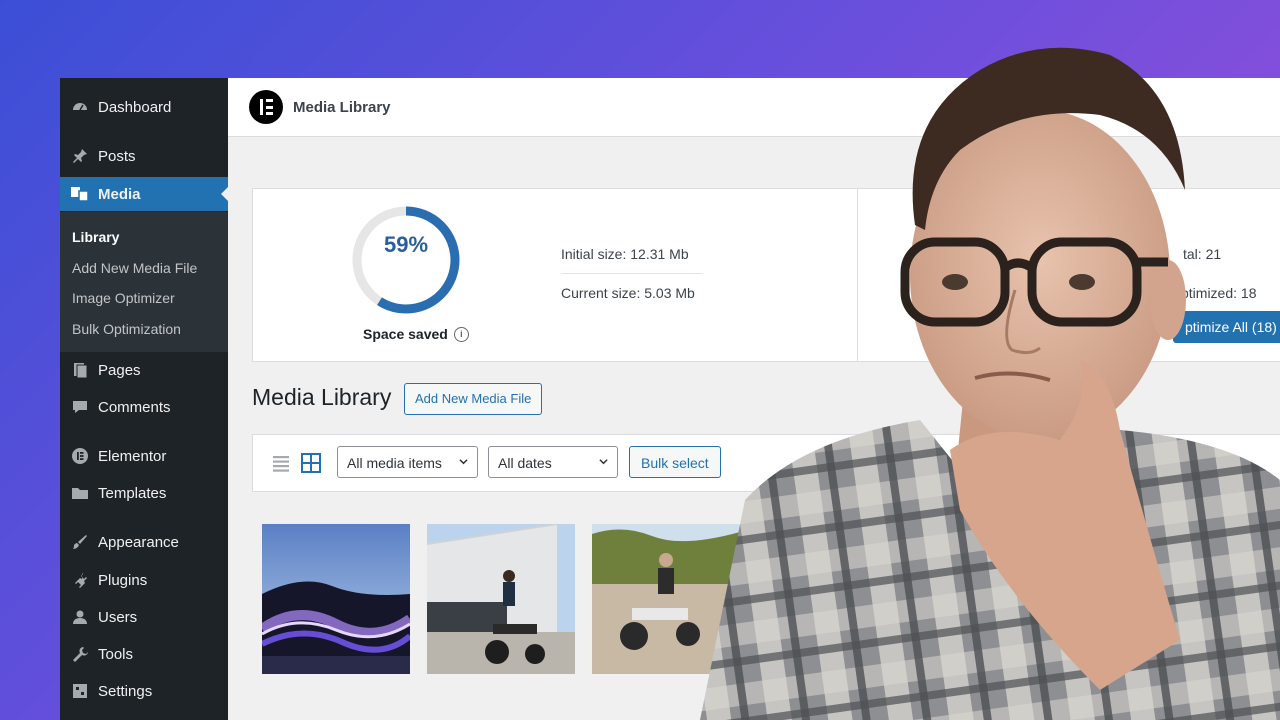  I want to click on media-icon, so click(80, 194).